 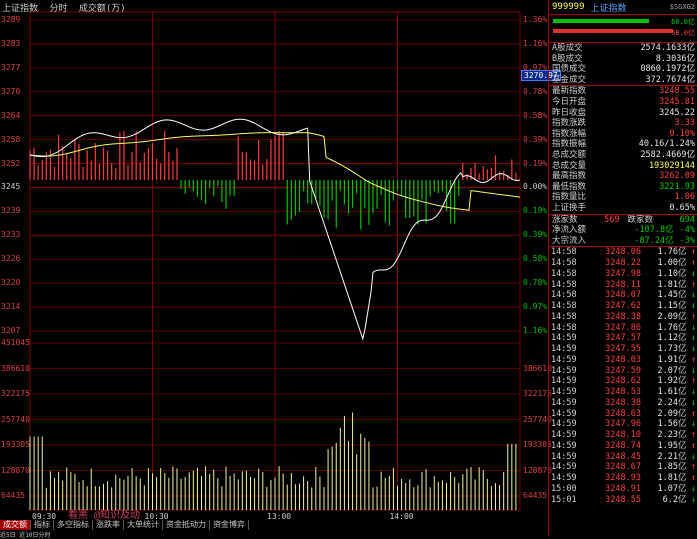 I want to click on flow-label: 净流入额, so click(x=569, y=230).